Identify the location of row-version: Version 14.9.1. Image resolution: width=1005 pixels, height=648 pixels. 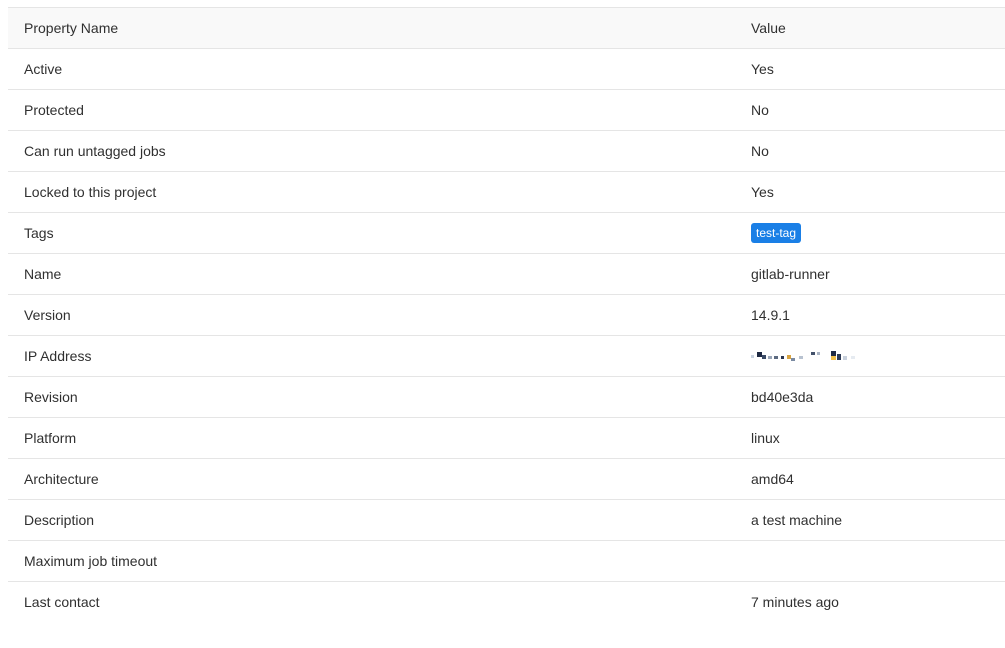
(506, 315).